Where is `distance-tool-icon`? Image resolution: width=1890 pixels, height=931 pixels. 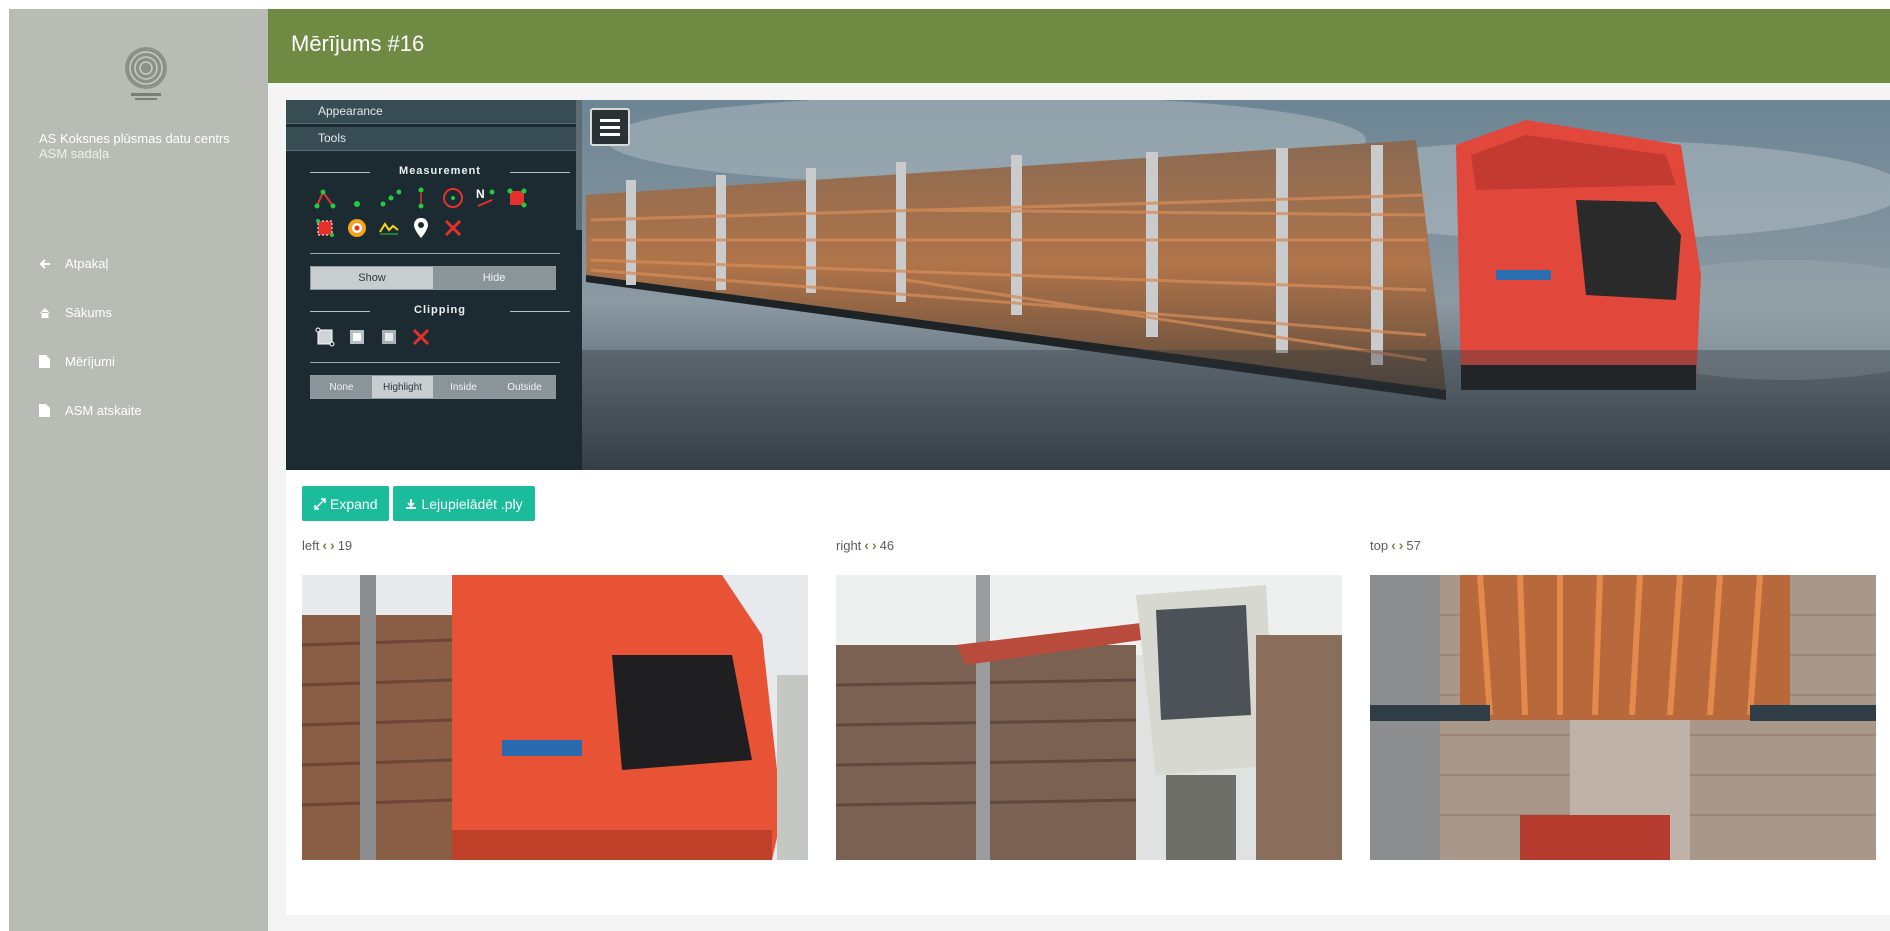 distance-tool-icon is located at coordinates (389, 198).